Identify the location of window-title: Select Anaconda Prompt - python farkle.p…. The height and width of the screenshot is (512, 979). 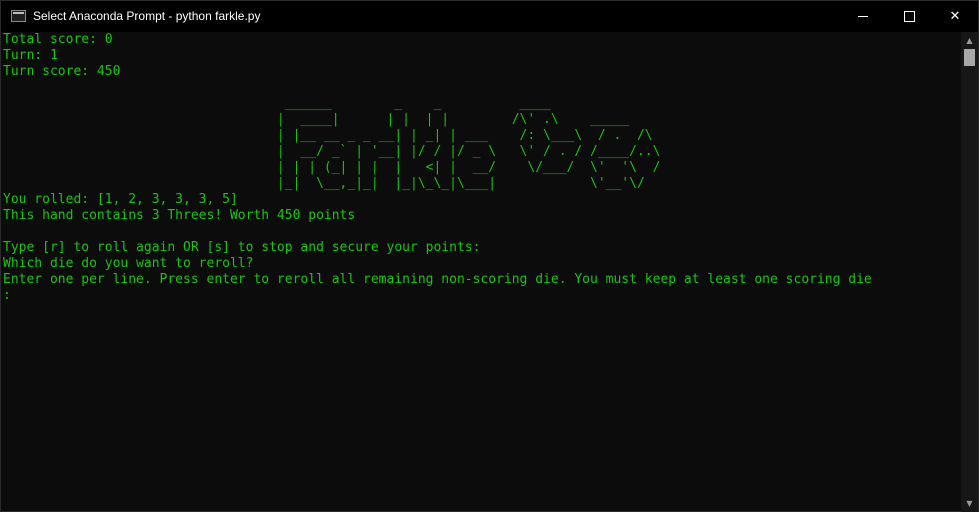
(147, 16).